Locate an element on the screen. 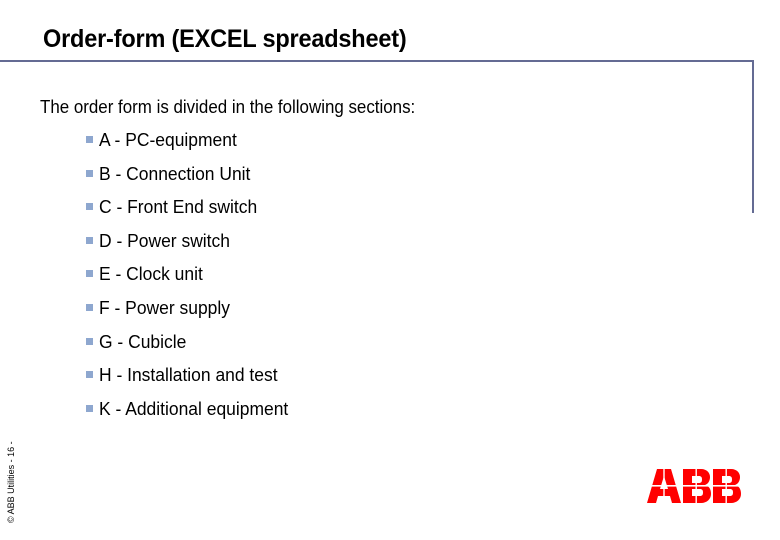 The height and width of the screenshot is (540, 780). frame-right-line is located at coordinates (753, 136).